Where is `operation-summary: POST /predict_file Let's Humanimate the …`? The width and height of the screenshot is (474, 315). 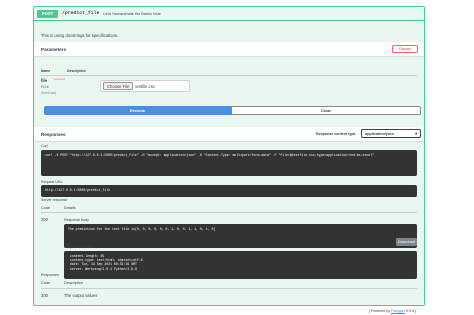
operation-summary: POST /predict_file Let's Humanimate the … is located at coordinates (229, 14).